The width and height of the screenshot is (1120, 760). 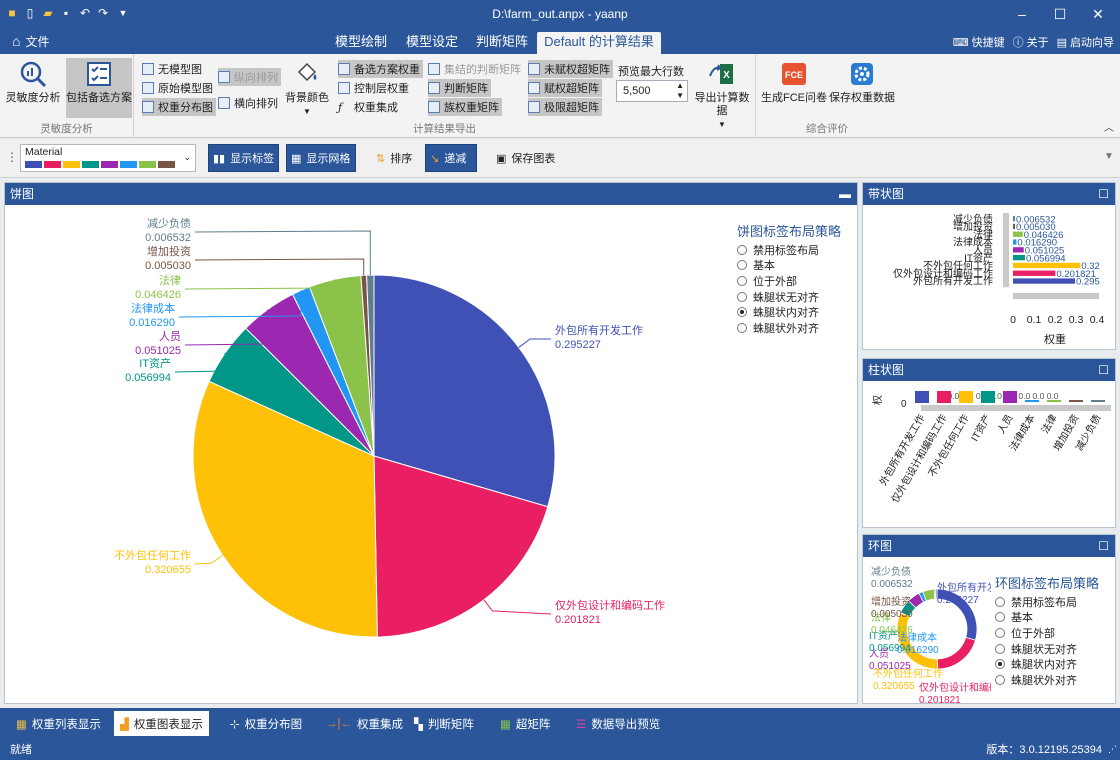 What do you see at coordinates (244, 158) in the screenshot?
I see `show-labels-button: ▮▮ 显示标签` at bounding box center [244, 158].